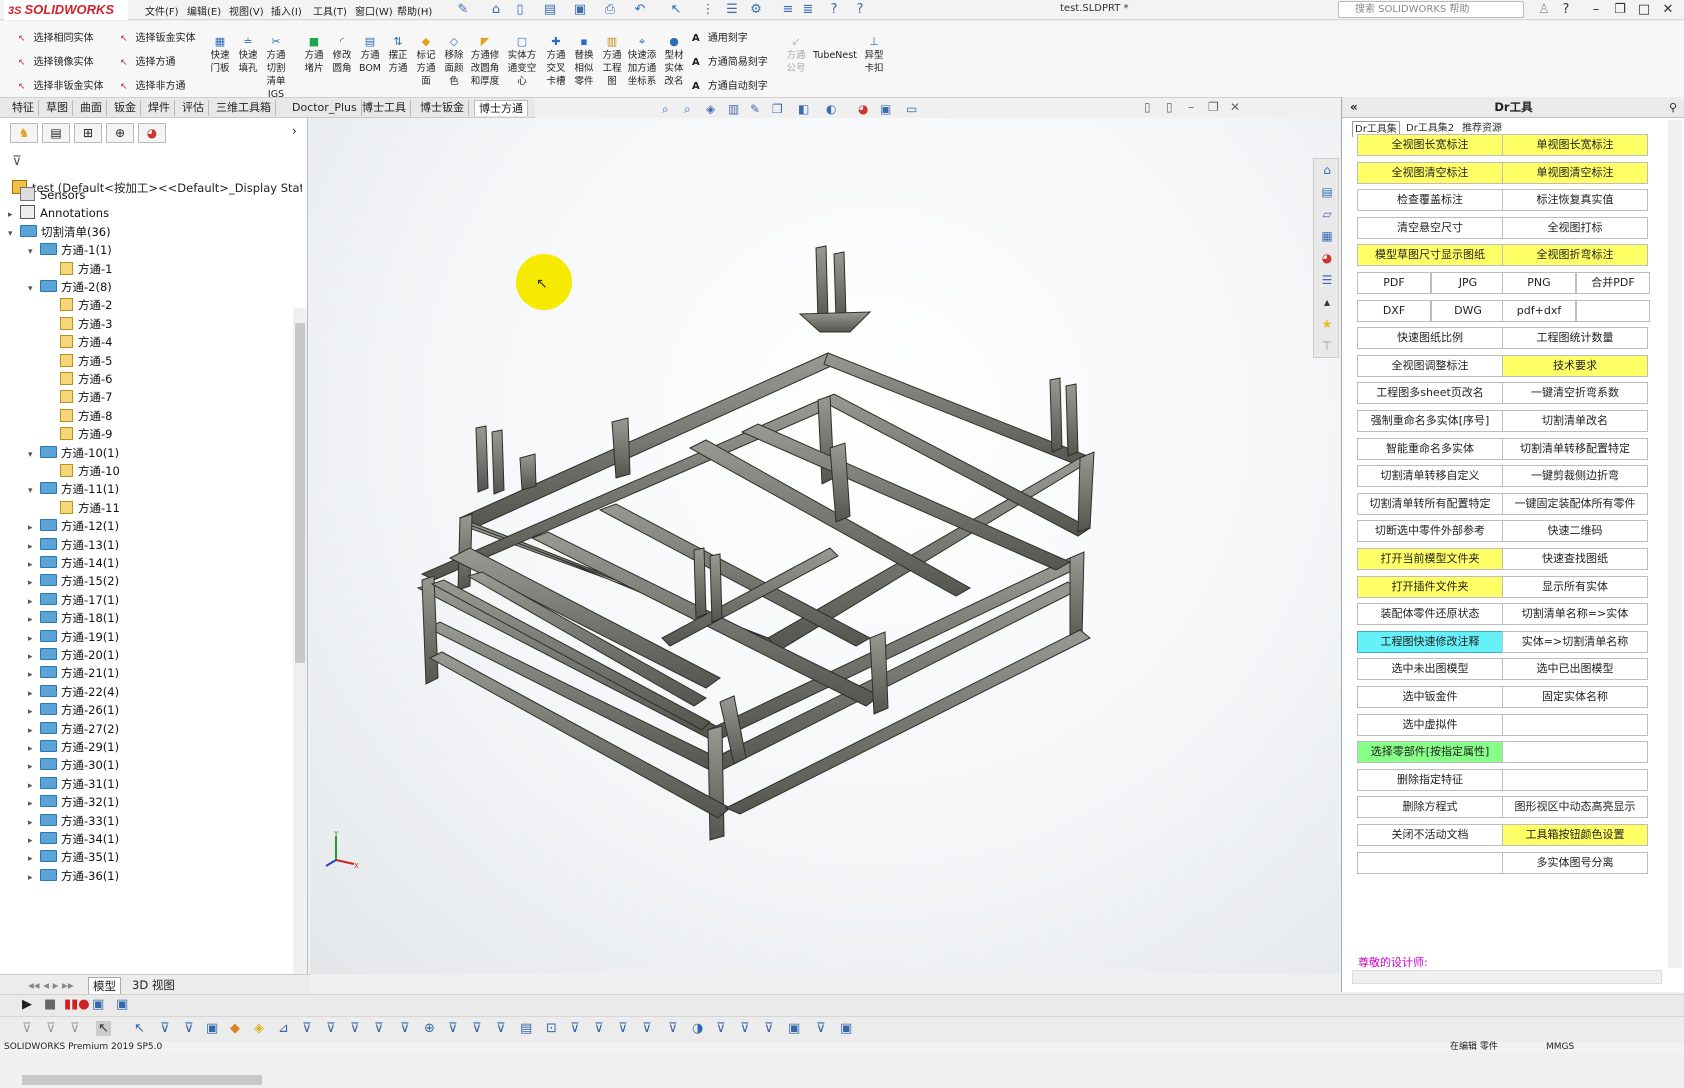 The height and width of the screenshot is (1088, 1684). What do you see at coordinates (212, 1028) in the screenshot?
I see `box-filter-icon: ▣` at bounding box center [212, 1028].